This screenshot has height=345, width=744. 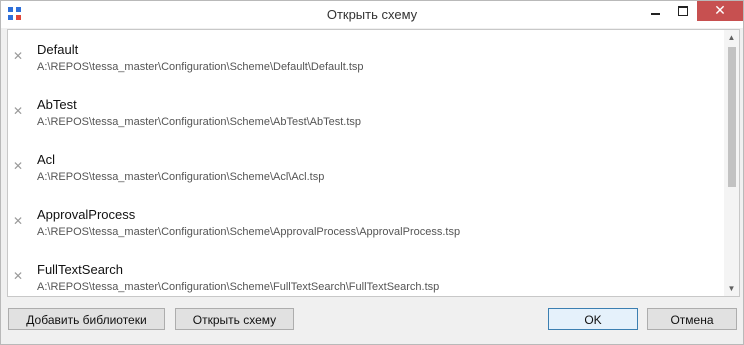 I want to click on add-libraries-button: Добавить библиотеки, so click(x=86, y=319).